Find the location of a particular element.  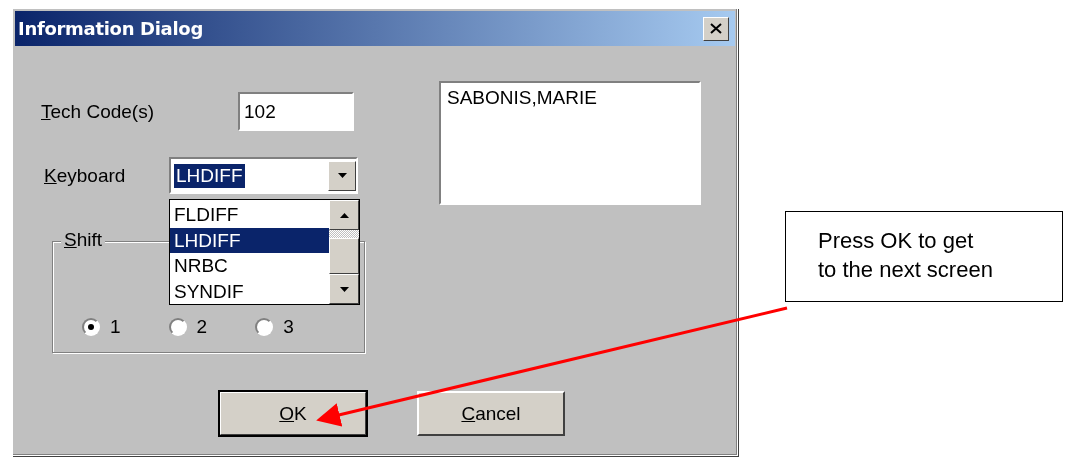

tech-code-field: 102 is located at coordinates (296, 111).